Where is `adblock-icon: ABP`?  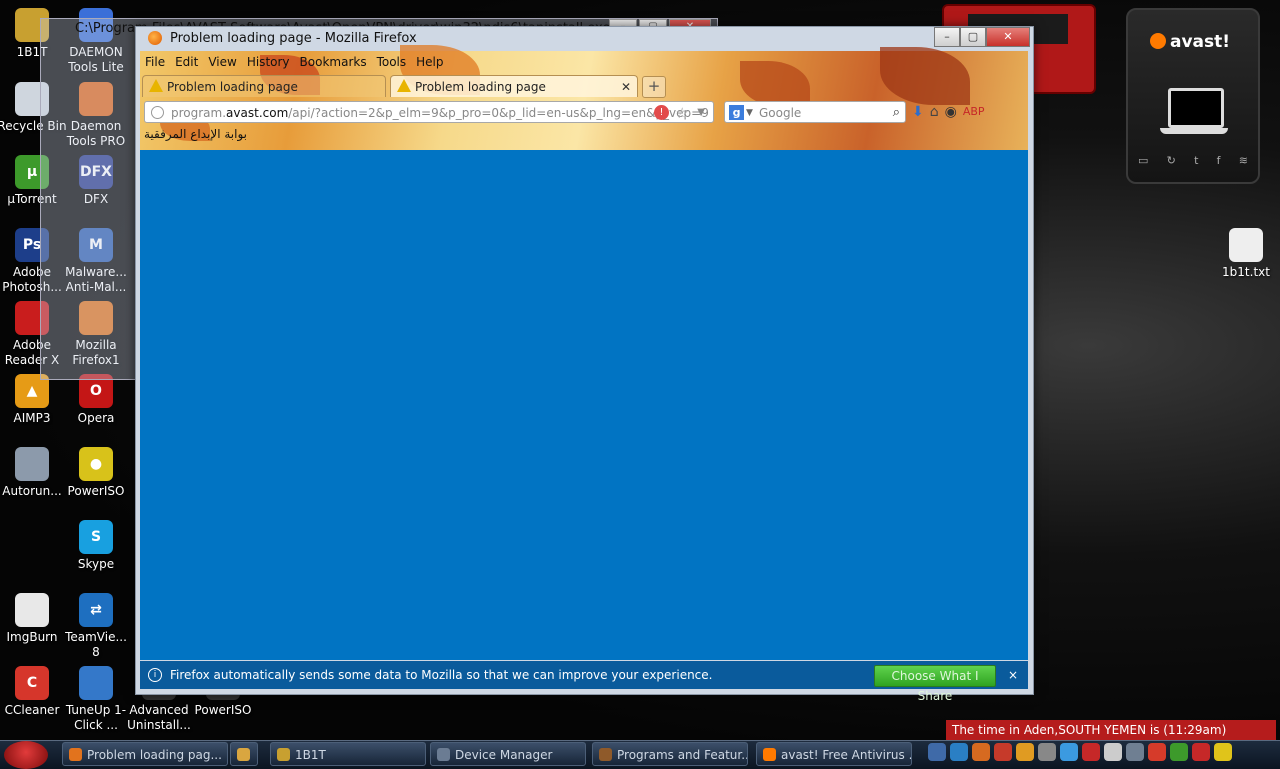 adblock-icon: ABP is located at coordinates (974, 112).